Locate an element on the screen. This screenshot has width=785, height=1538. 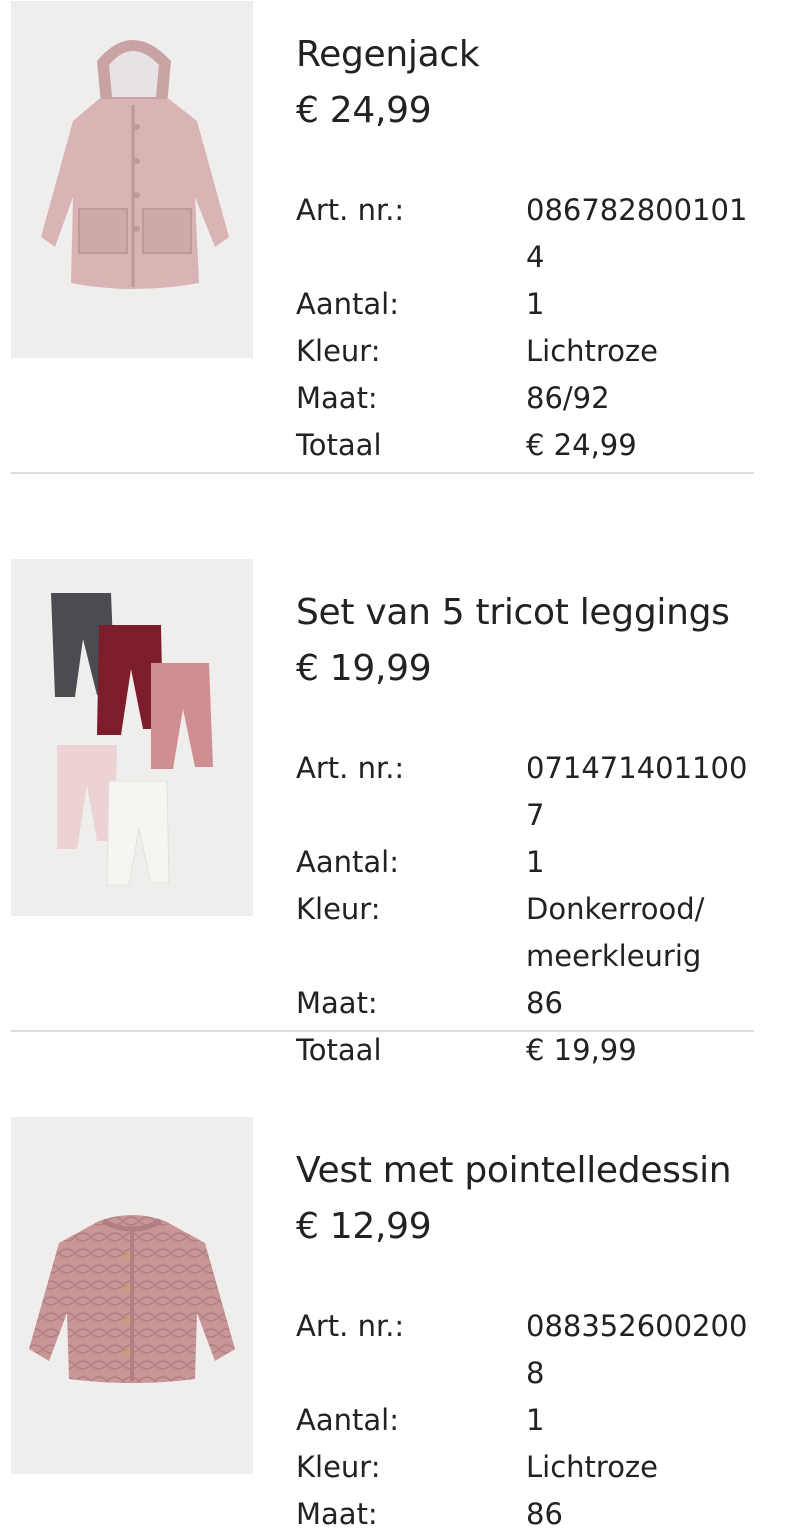
article-number-value: 0883526002008 is located at coordinates (637, 1349).